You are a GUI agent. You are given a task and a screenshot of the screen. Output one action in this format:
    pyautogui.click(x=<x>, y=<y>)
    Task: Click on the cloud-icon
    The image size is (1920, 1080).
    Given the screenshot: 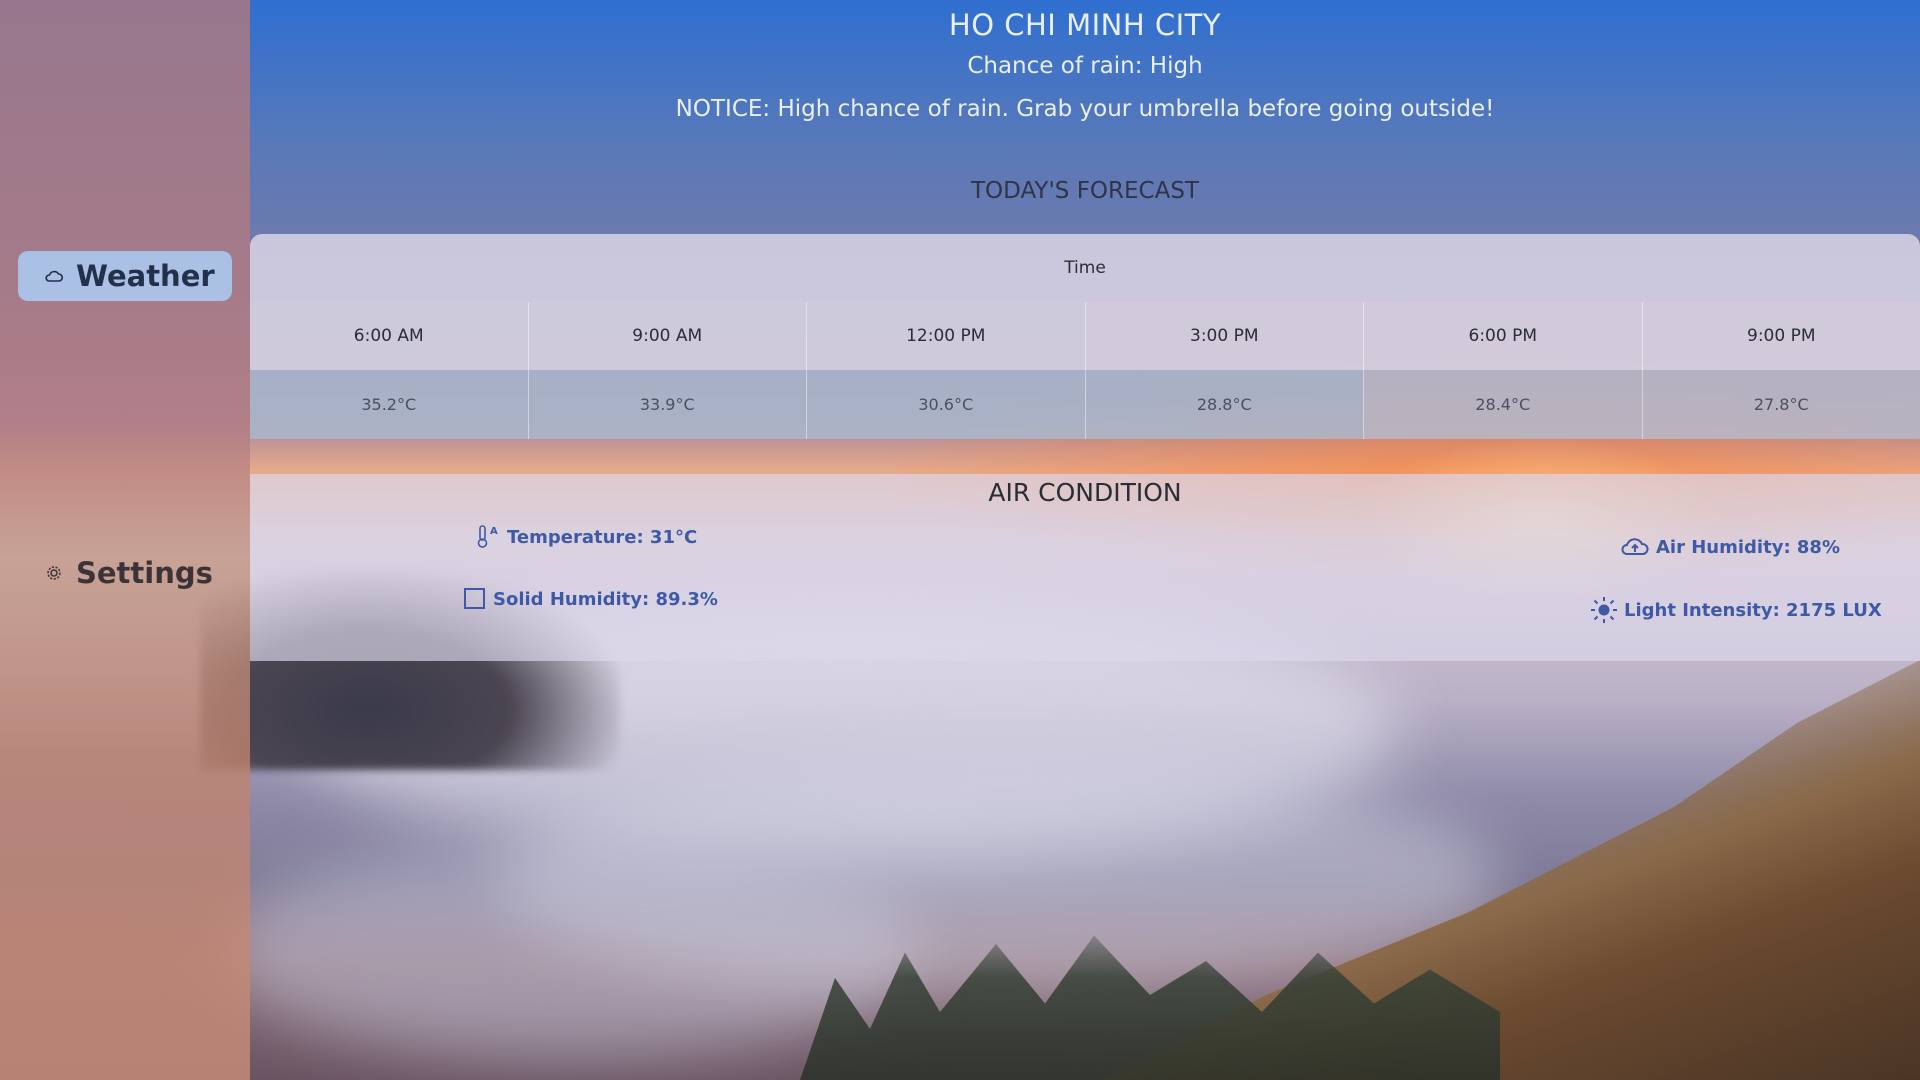 What is the action you would take?
    pyautogui.click(x=54, y=276)
    